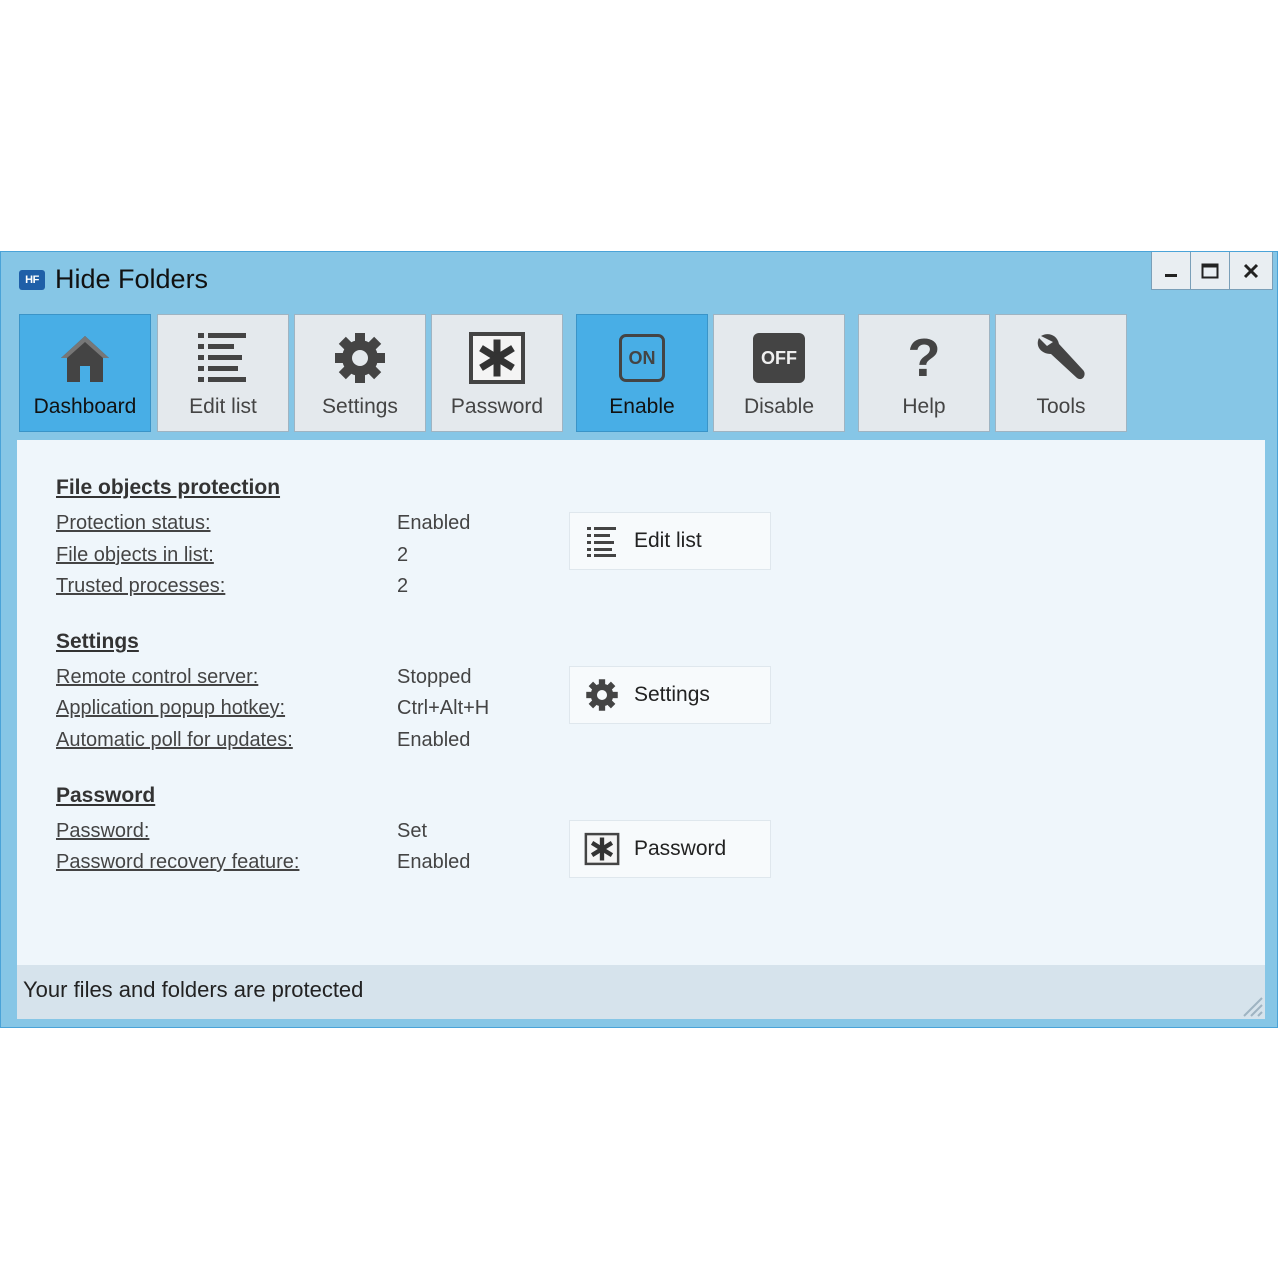 This screenshot has width=1280, height=1280. I want to click on trusted-processes-value: 2, so click(403, 586).